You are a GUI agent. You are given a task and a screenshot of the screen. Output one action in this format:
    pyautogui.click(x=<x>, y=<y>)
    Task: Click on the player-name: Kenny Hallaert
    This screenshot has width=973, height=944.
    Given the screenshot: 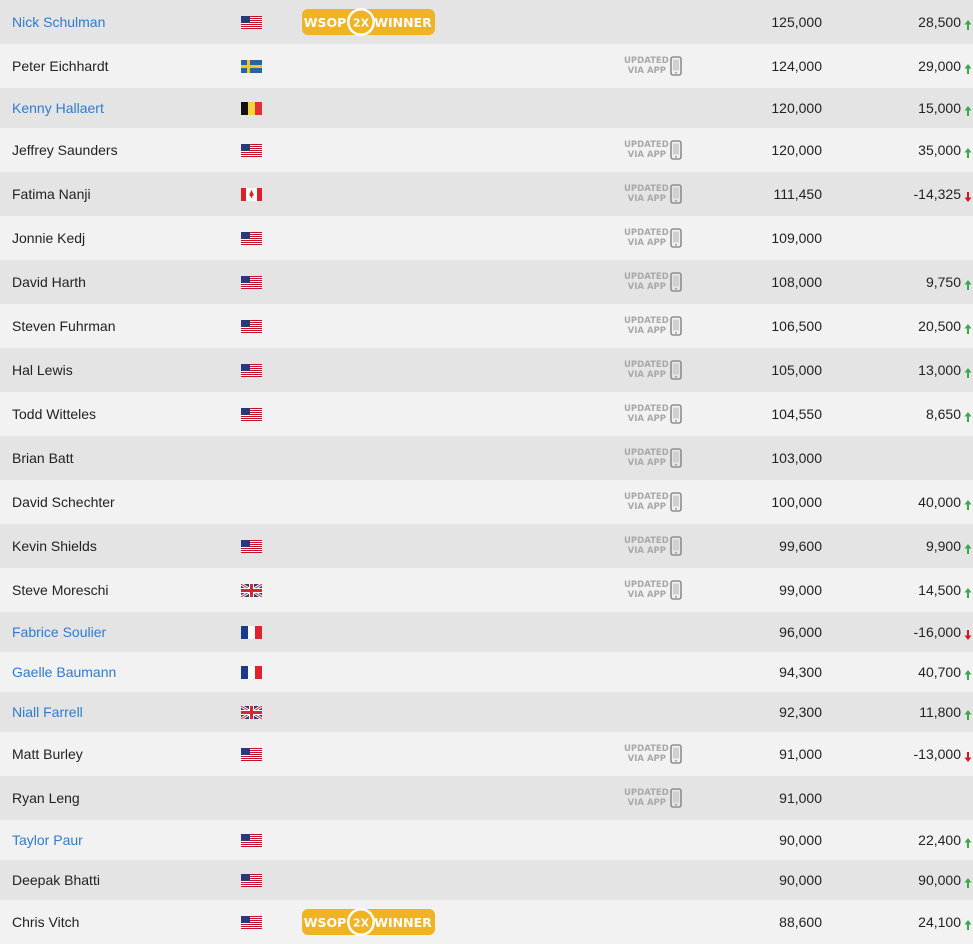 What is the action you would take?
    pyautogui.click(x=58, y=108)
    